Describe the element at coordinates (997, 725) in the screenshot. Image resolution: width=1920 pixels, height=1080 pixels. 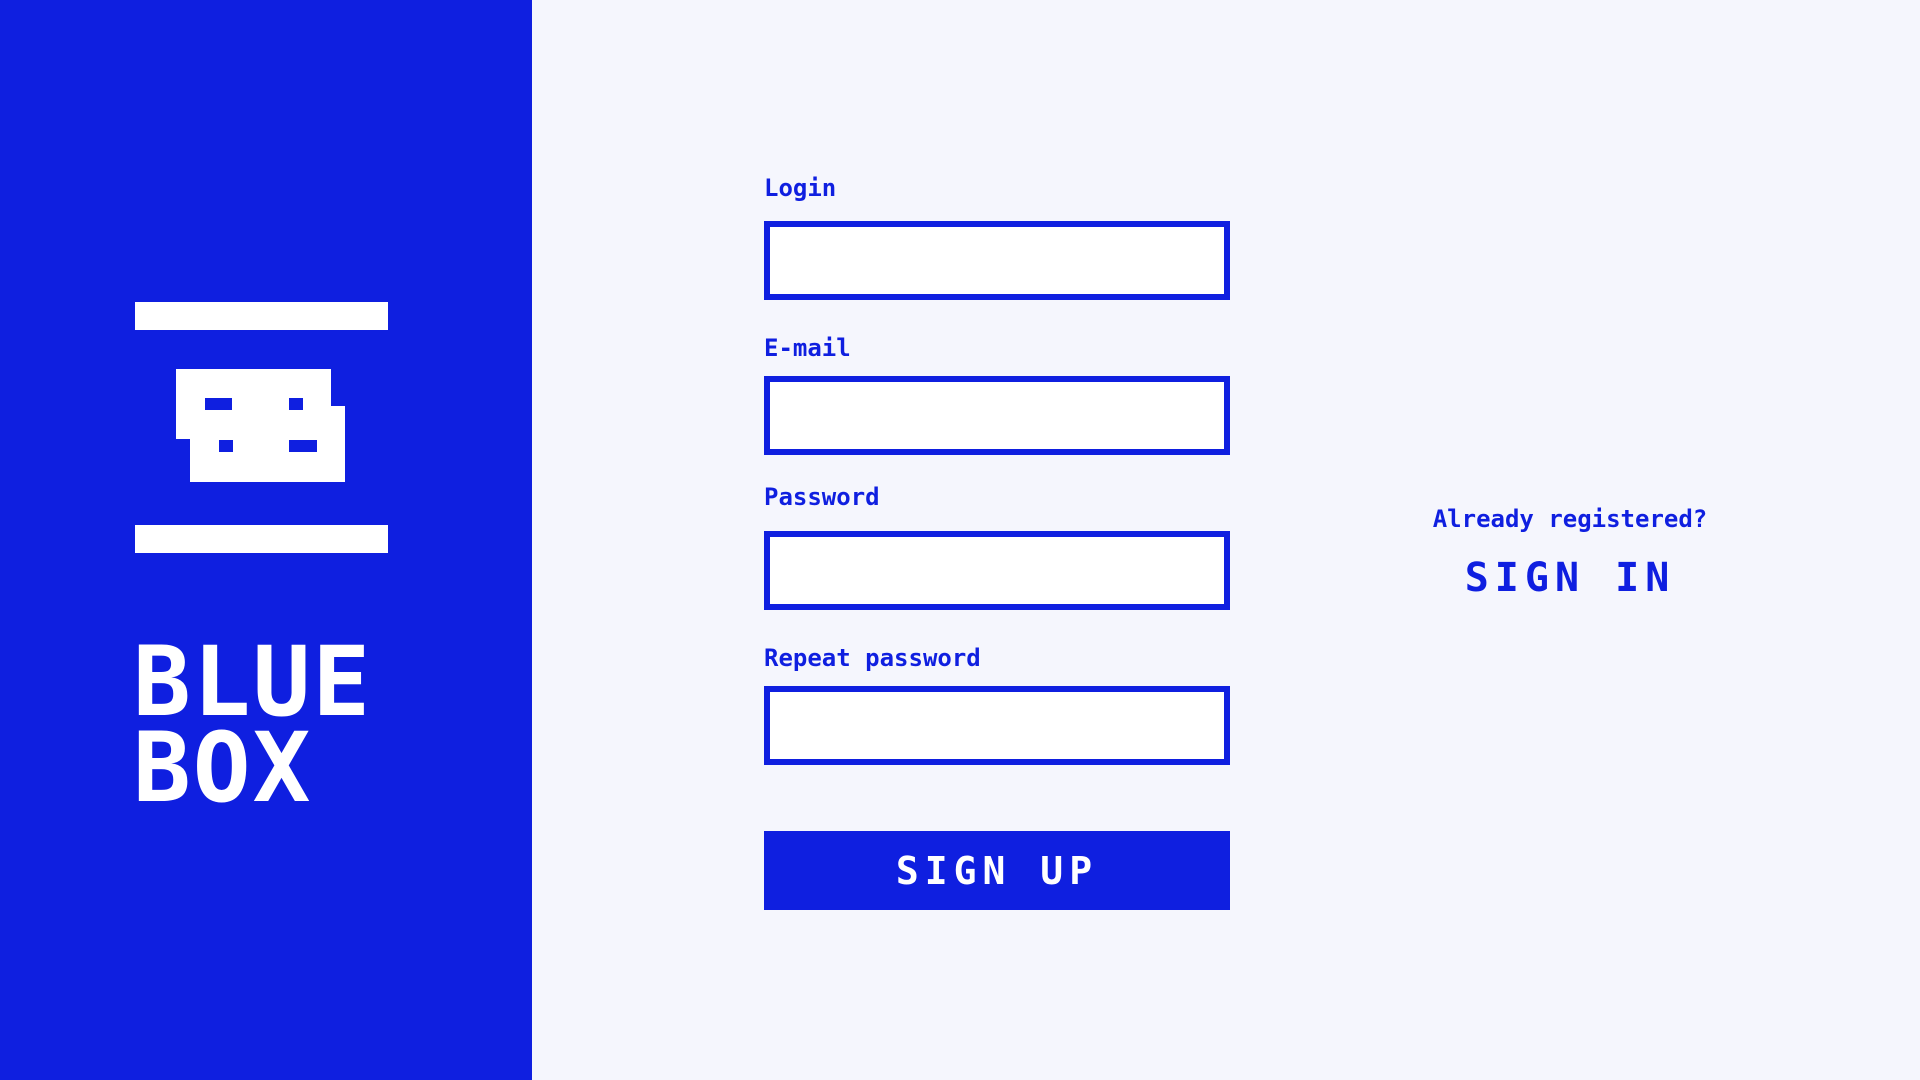
I see `repeat-password-input` at that location.